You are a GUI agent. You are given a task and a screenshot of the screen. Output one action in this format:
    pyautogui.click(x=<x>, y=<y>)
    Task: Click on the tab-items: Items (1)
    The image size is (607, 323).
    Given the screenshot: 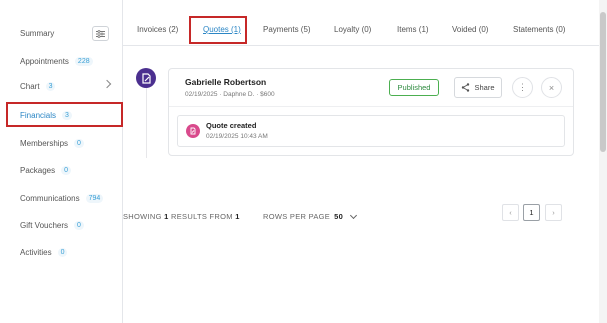 What is the action you would take?
    pyautogui.click(x=413, y=29)
    